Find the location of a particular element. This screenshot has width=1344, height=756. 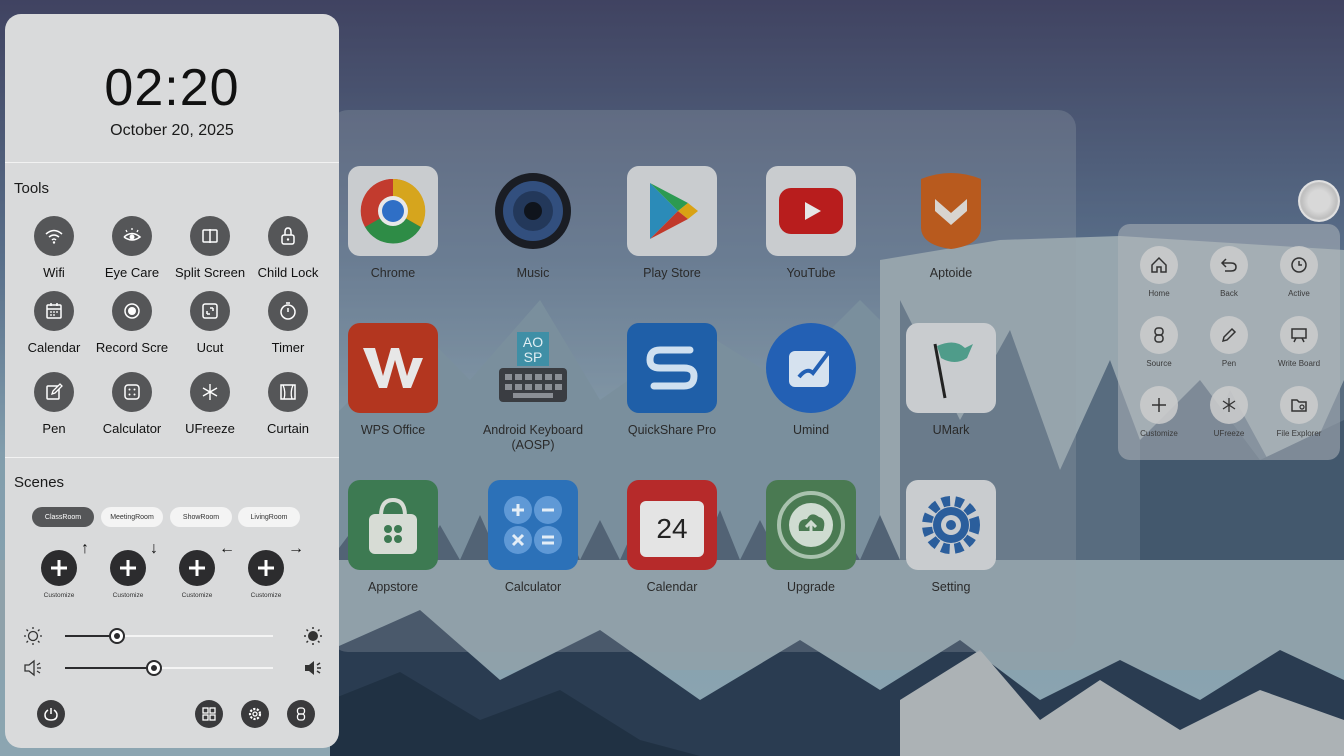

tool-label: Pen is located at coordinates (54, 428).